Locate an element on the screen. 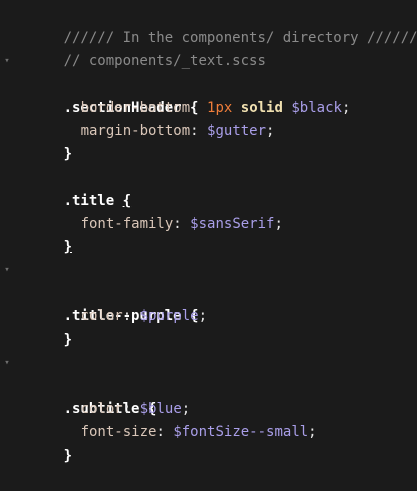  code-line-3: ▾ .sectionHeader { is located at coordinates (210, 82).